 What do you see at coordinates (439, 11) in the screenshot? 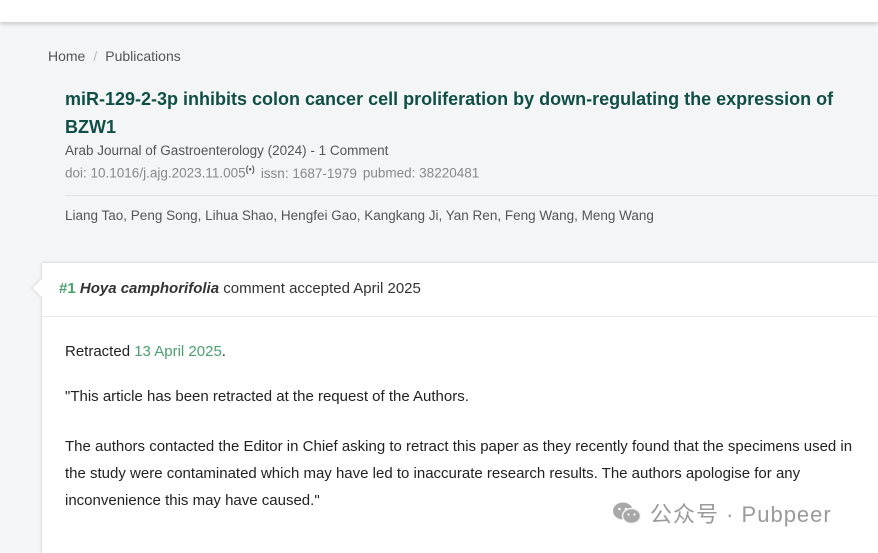
I see `top-navigation-bar` at bounding box center [439, 11].